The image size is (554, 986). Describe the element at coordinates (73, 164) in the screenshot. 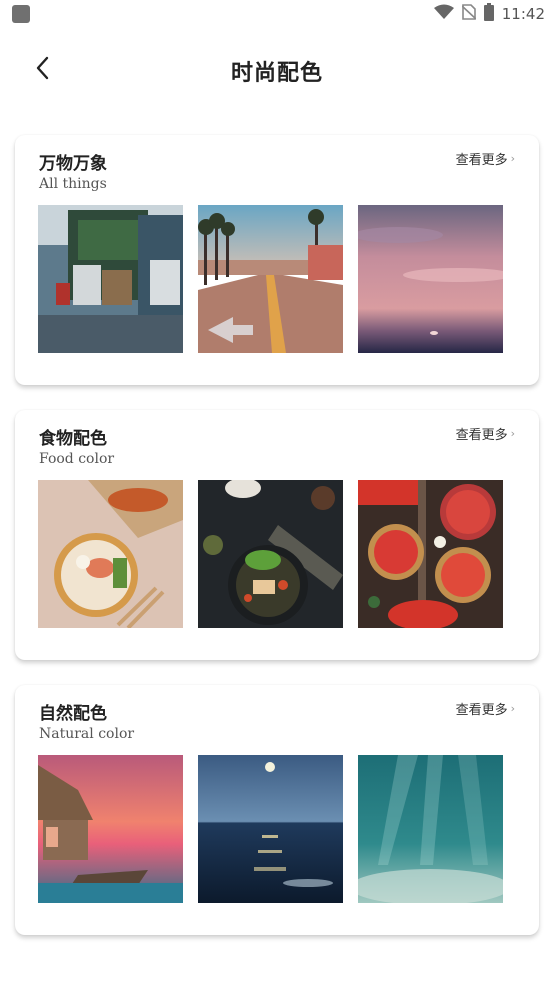

I see `section-title: 万物万象` at that location.